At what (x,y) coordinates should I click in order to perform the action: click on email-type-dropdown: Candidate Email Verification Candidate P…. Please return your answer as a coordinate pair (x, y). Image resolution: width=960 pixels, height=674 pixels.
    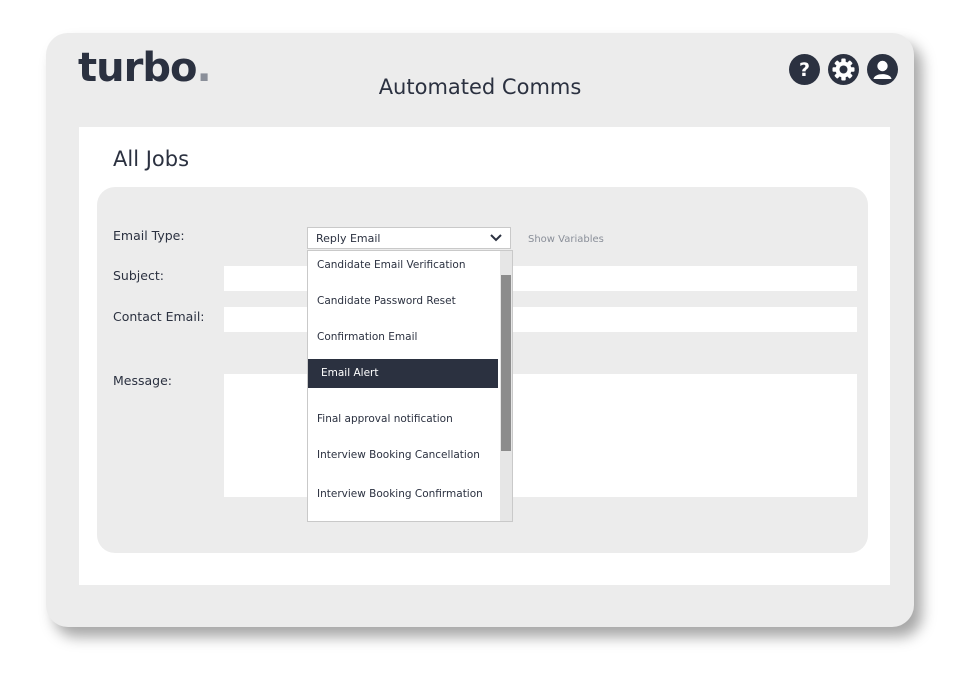
    Looking at the image, I should click on (410, 386).